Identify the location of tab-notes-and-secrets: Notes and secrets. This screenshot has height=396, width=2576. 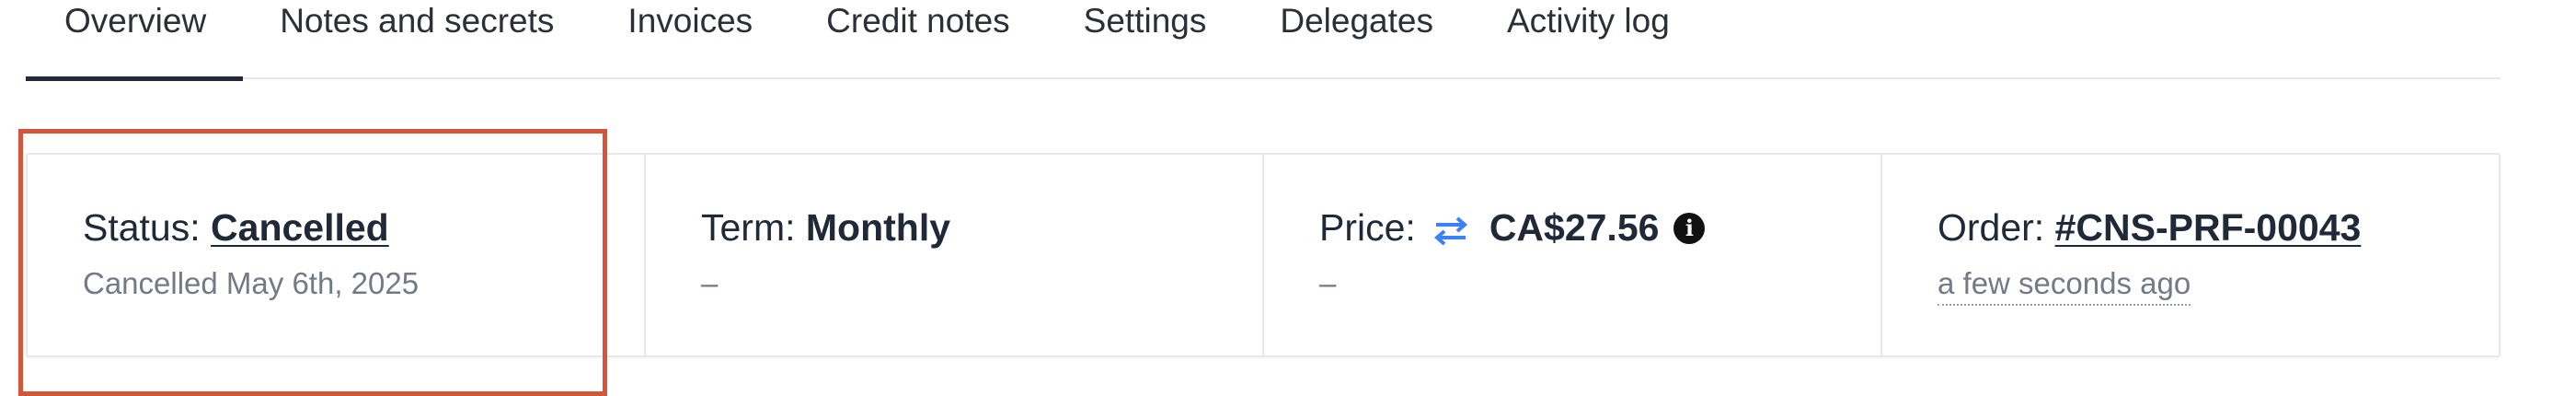
(417, 39).